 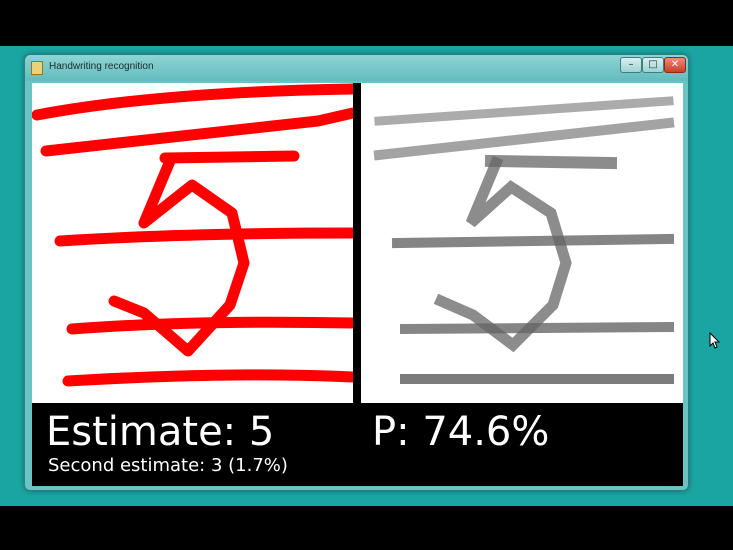 What do you see at coordinates (168, 465) in the screenshot?
I see `second-estimate-label: Second estimate: 3 (1.7%)` at bounding box center [168, 465].